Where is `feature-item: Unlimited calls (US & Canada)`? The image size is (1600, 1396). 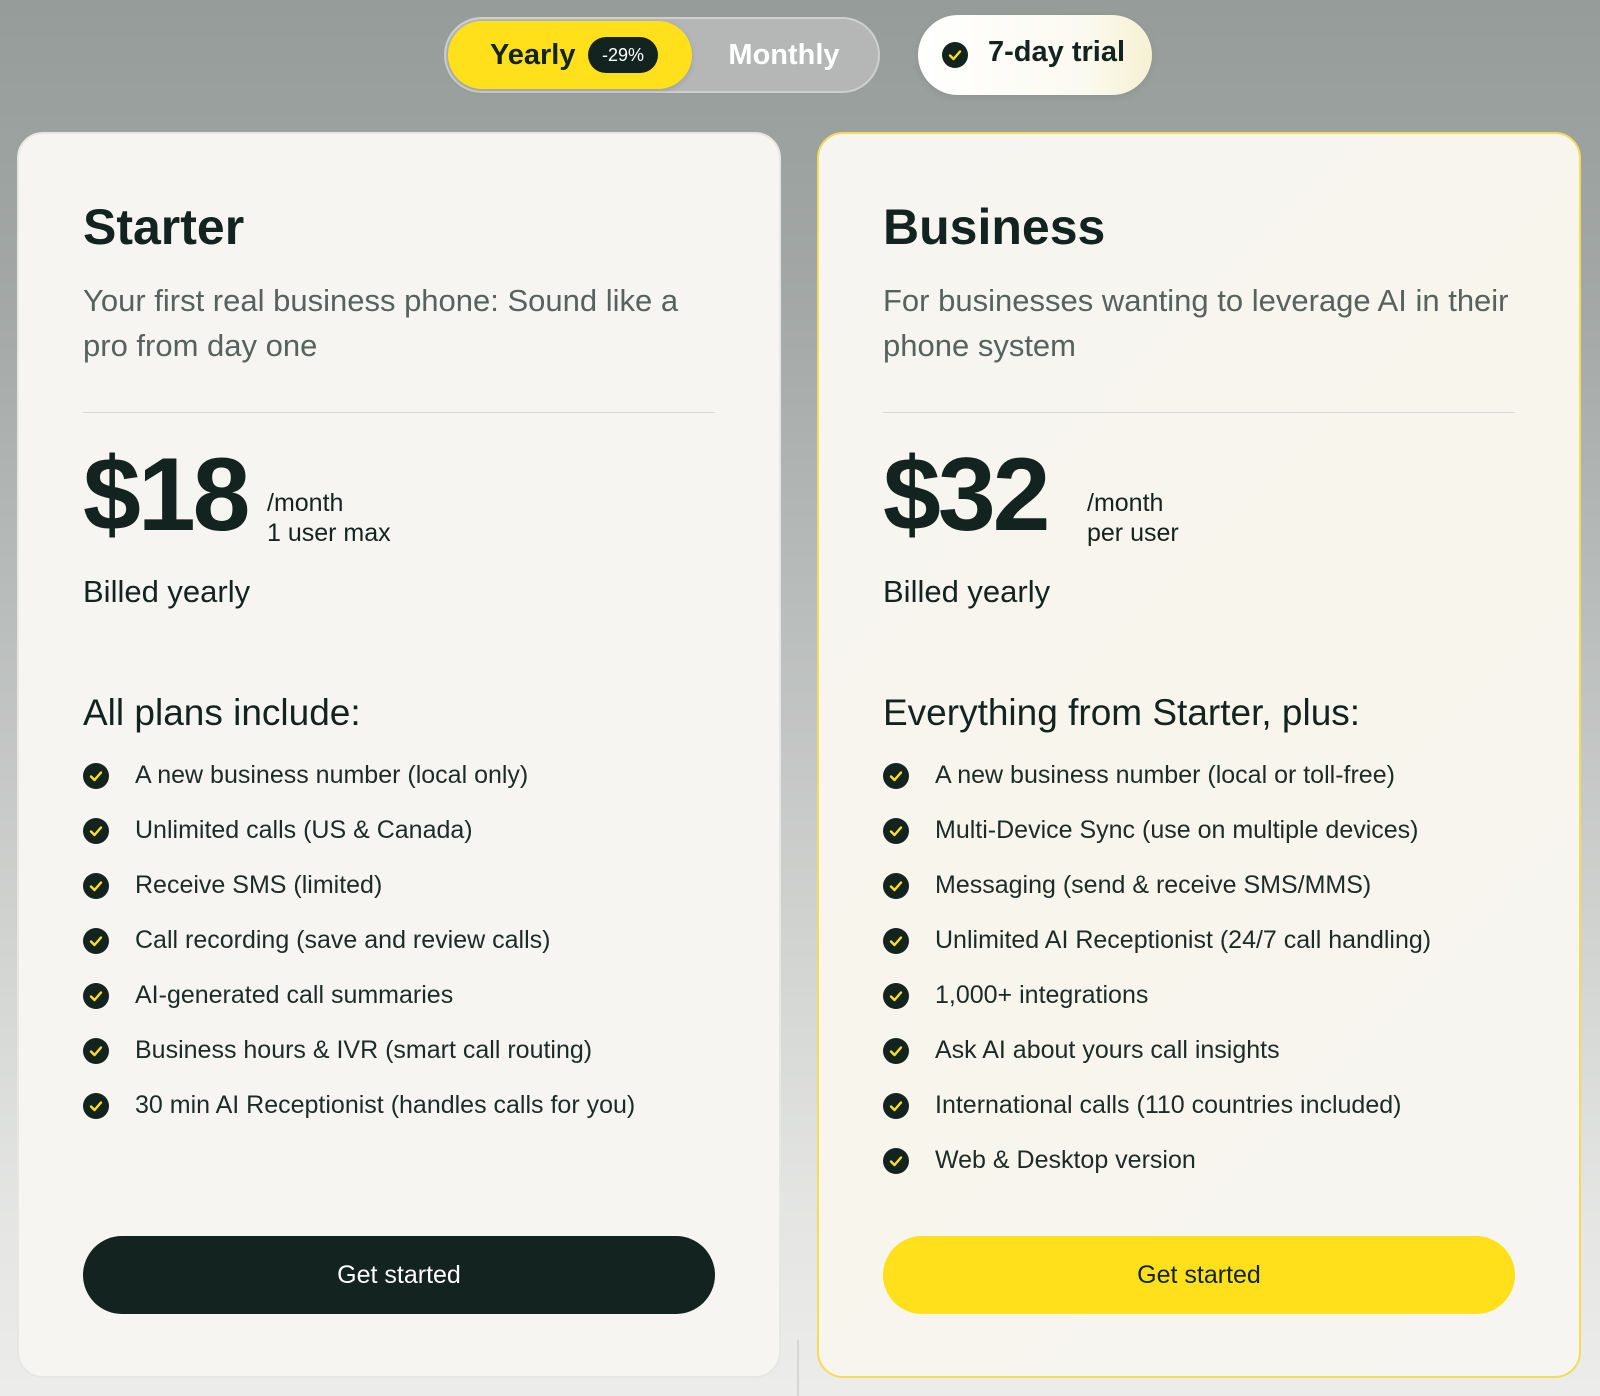
feature-item: Unlimited calls (US & Canada) is located at coordinates (359, 842).